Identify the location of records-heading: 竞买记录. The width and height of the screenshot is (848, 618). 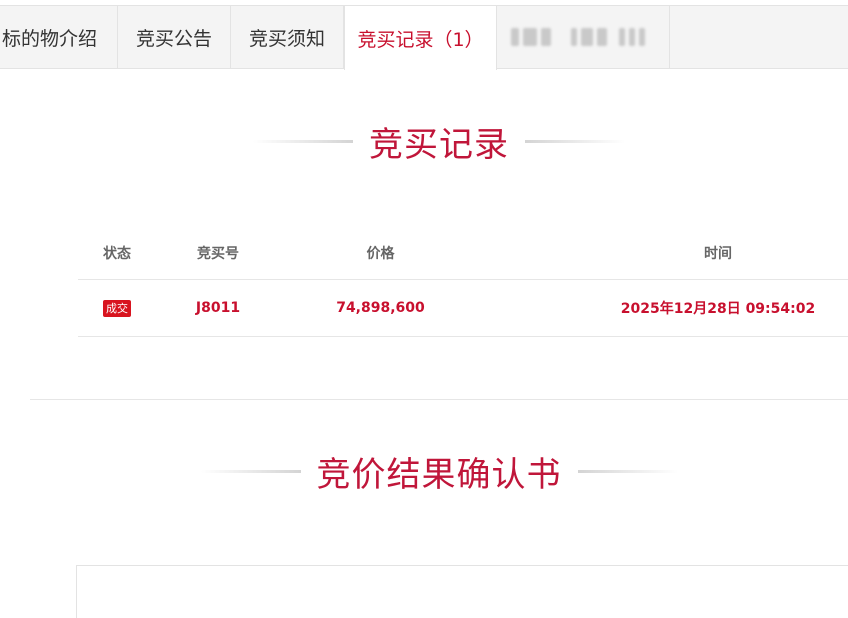
(424, 141).